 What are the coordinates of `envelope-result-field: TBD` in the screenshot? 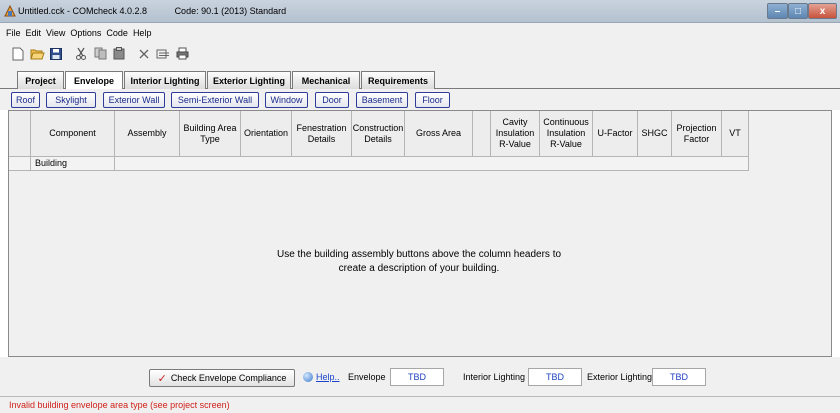 It's located at (417, 377).